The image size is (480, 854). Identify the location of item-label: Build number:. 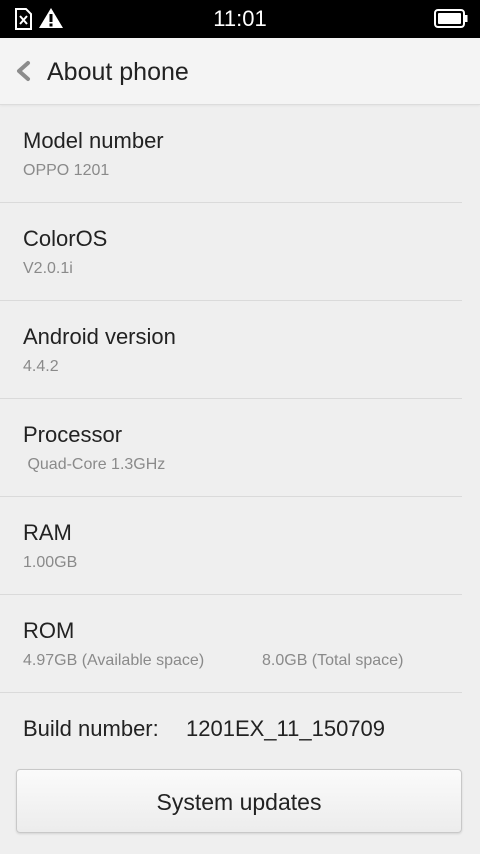
(91, 728).